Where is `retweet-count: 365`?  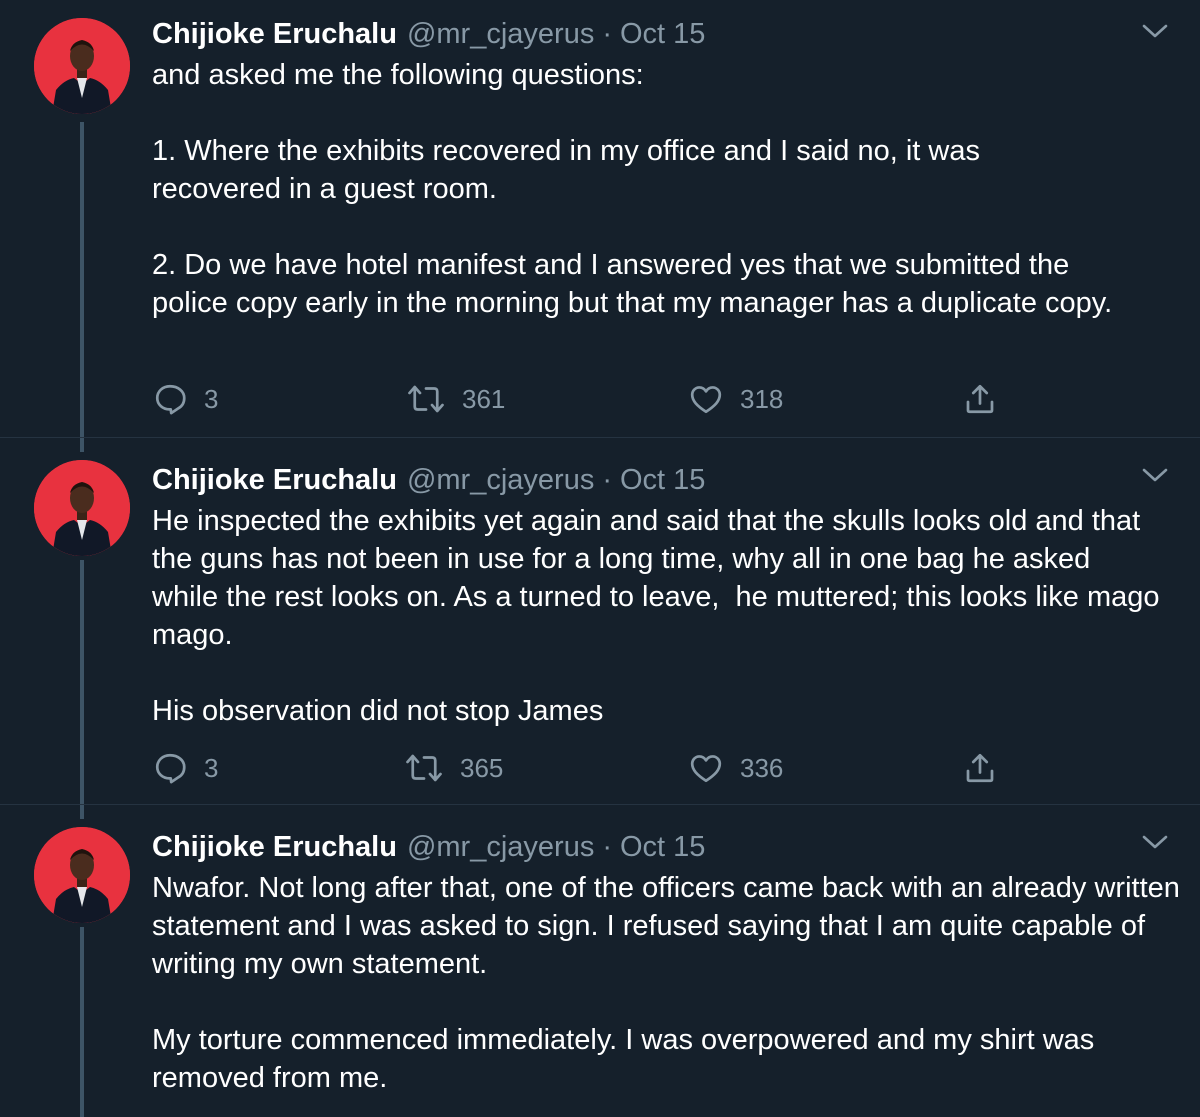
retweet-count: 365 is located at coordinates (482, 767).